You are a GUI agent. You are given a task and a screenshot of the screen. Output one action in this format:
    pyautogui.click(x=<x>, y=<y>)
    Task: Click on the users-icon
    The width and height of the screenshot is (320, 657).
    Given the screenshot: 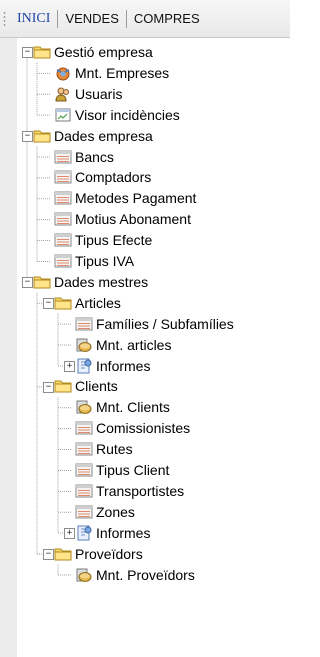 What is the action you would take?
    pyautogui.click(x=63, y=94)
    